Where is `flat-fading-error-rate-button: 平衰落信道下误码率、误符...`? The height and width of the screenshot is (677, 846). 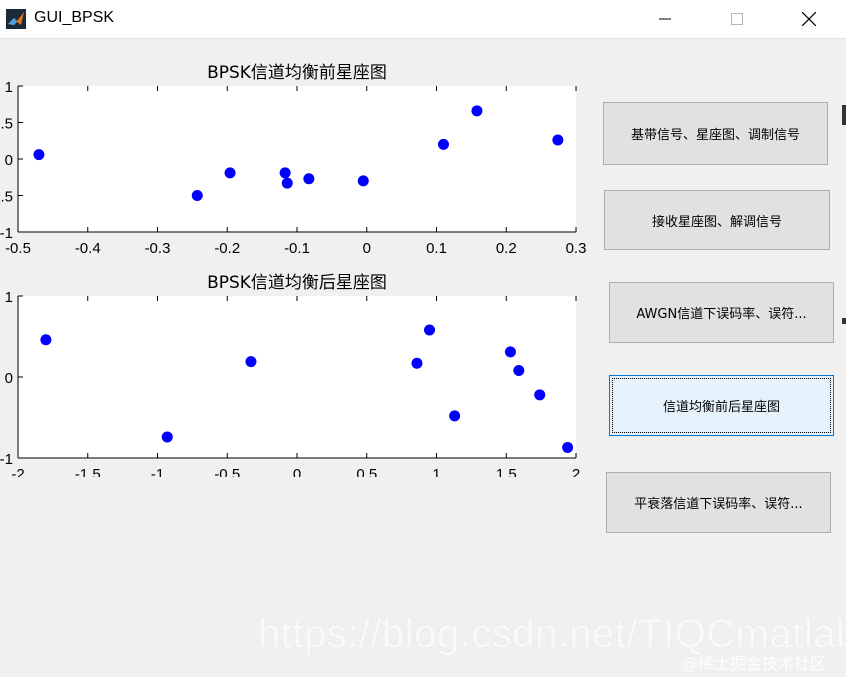
flat-fading-error-rate-button: 平衰落信道下误码率、误符... is located at coordinates (718, 502).